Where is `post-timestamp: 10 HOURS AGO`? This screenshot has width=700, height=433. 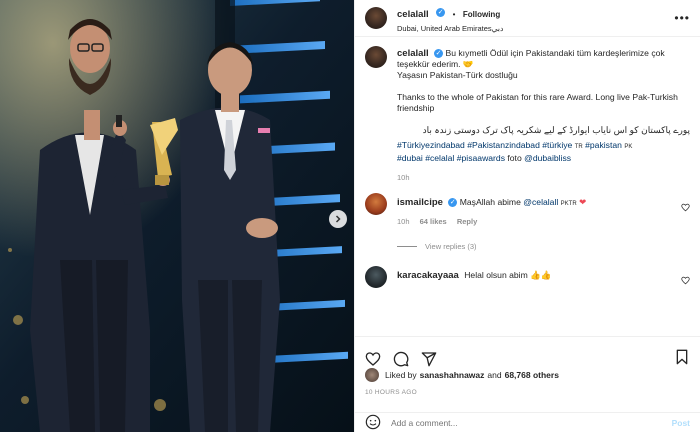 post-timestamp: 10 HOURS AGO is located at coordinates (391, 392).